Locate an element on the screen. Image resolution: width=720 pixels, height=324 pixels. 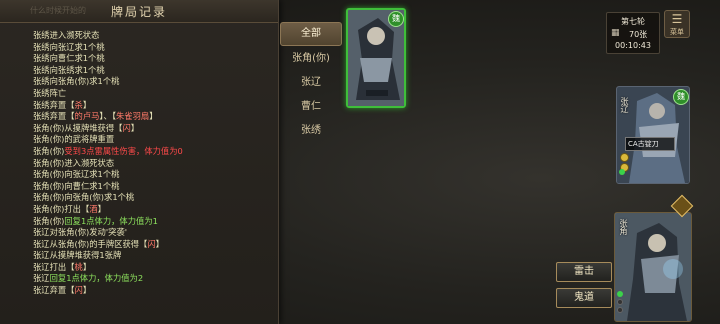
log-segment: 张辽打出【 is located at coordinates (54, 266).